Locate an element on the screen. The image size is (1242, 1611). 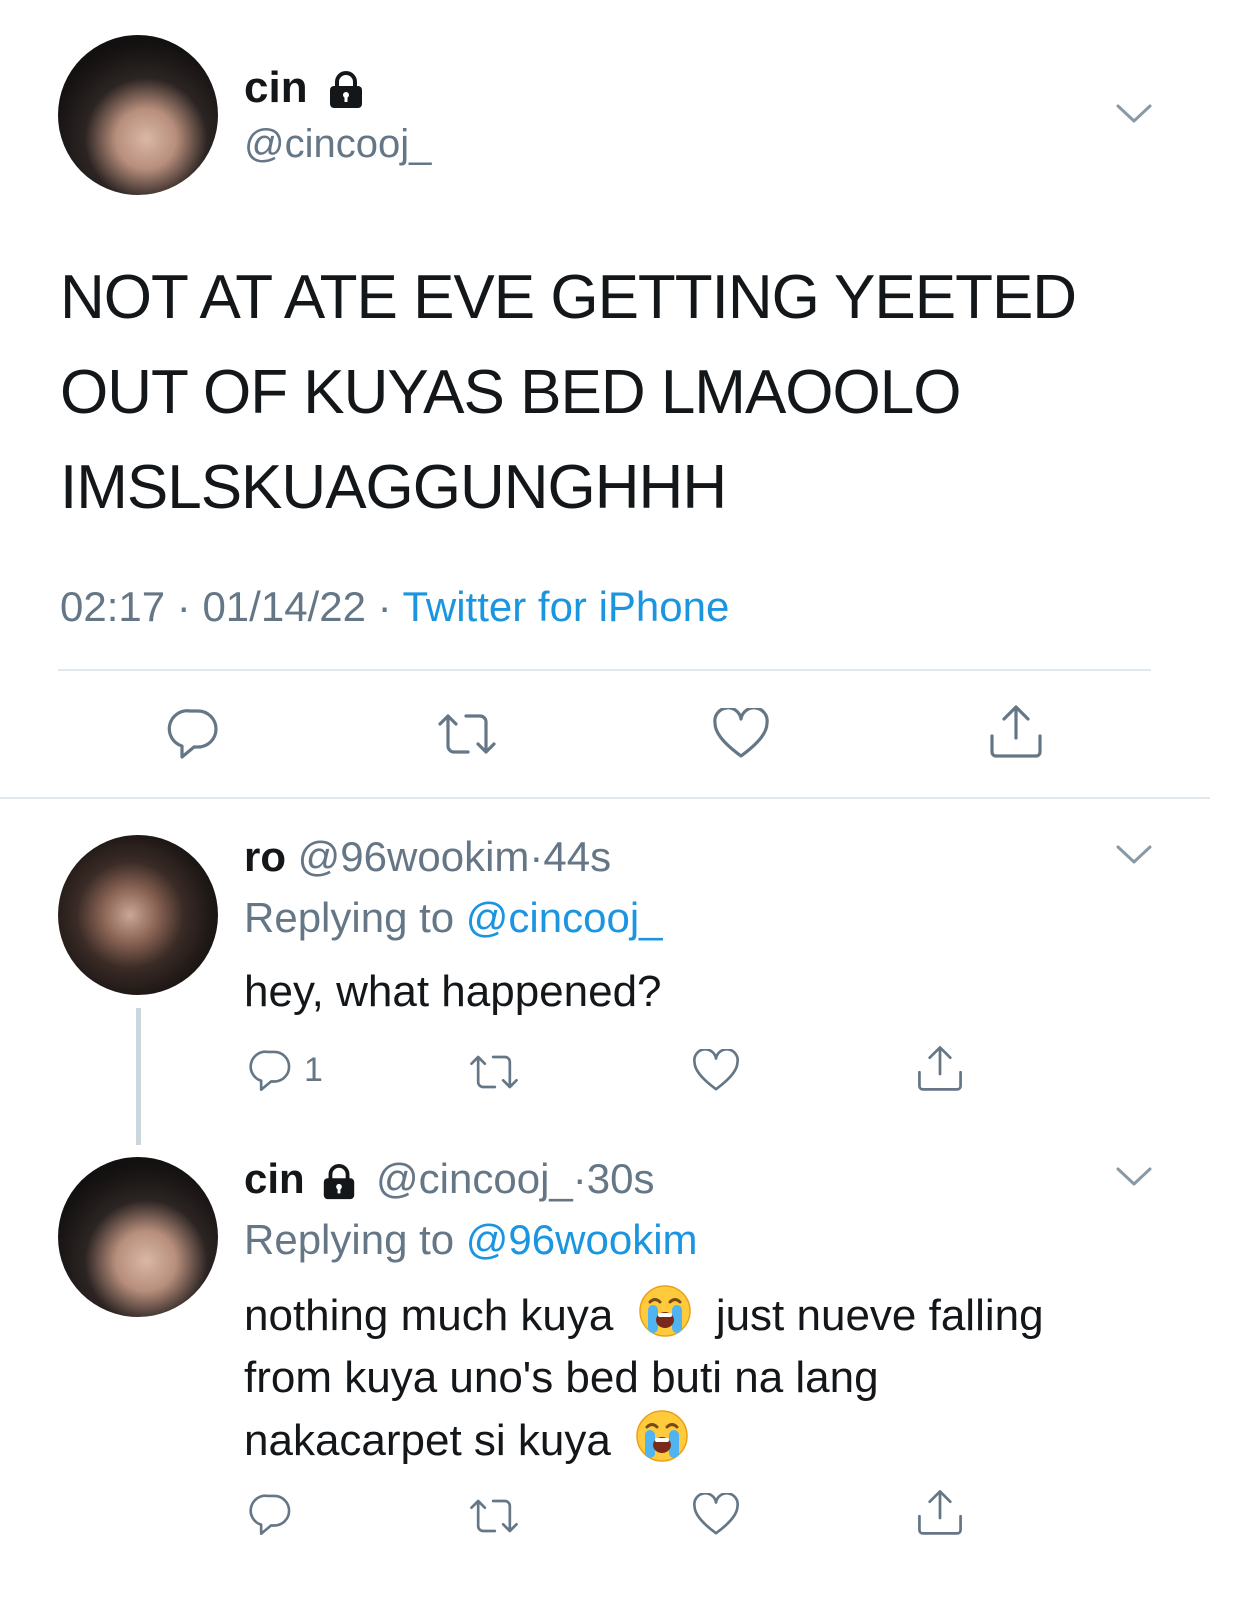
reply-header: cin @cincooj_·30s is located at coordinates (449, 1179).